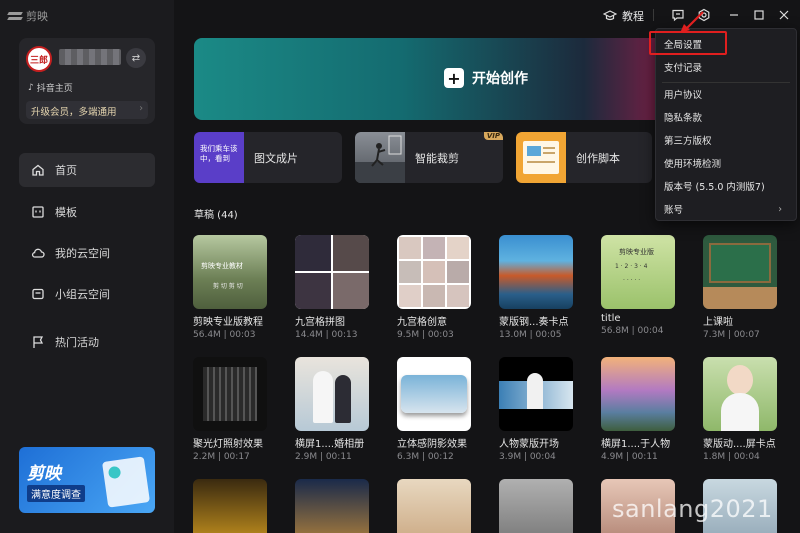  I want to click on draft-thumbnail: 剪映专业教材 剪 切 剪 切, so click(230, 272).